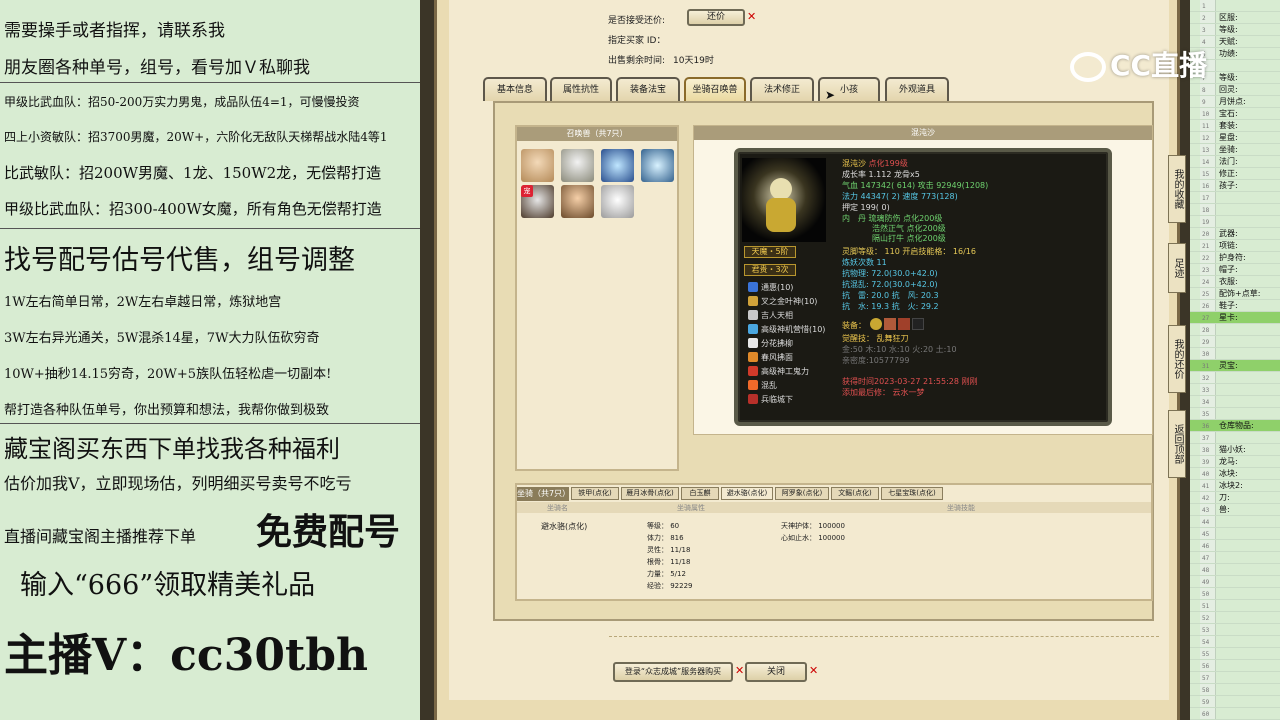 This screenshot has height=720, width=1280. Describe the element at coordinates (1206, 342) in the screenshot. I see `row-number: 29` at that location.